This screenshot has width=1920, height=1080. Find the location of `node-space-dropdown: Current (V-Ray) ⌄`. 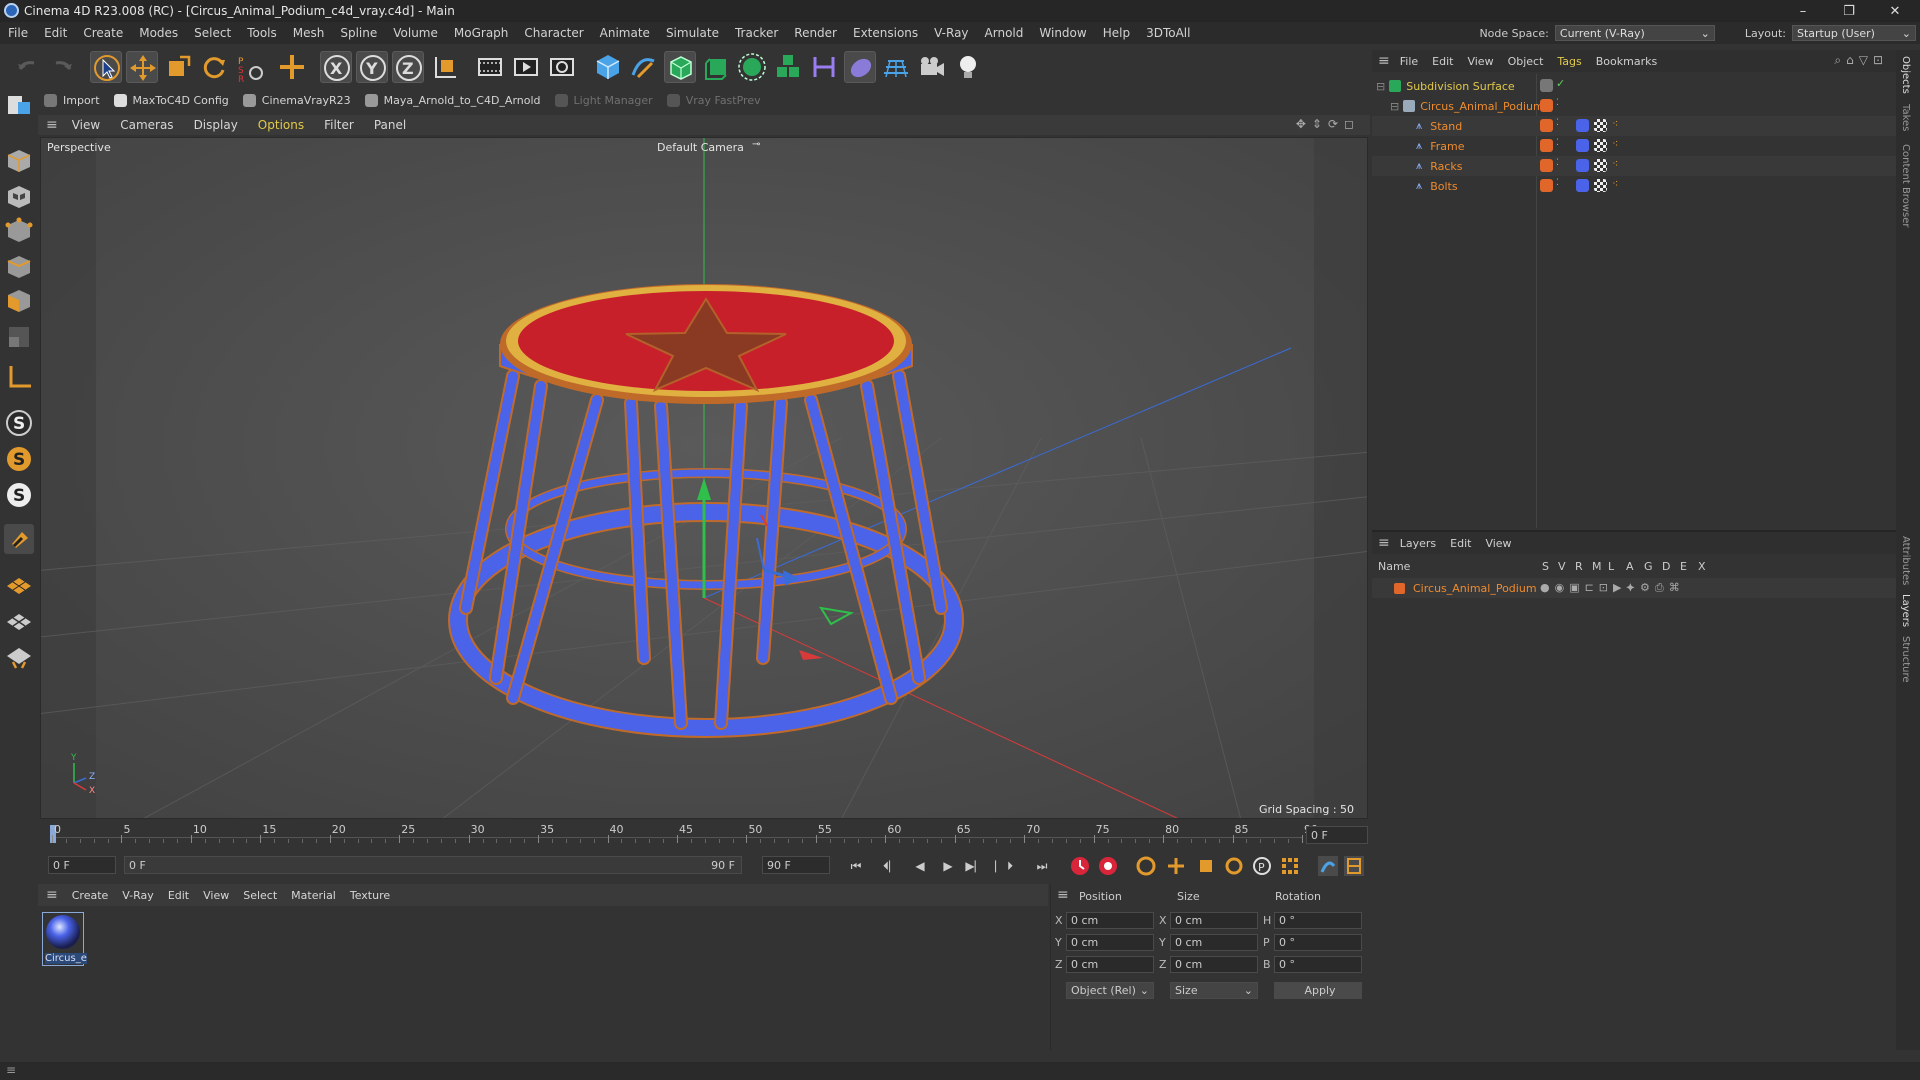

node-space-dropdown: Current (V-Ray) ⌄ is located at coordinates (1634, 33).